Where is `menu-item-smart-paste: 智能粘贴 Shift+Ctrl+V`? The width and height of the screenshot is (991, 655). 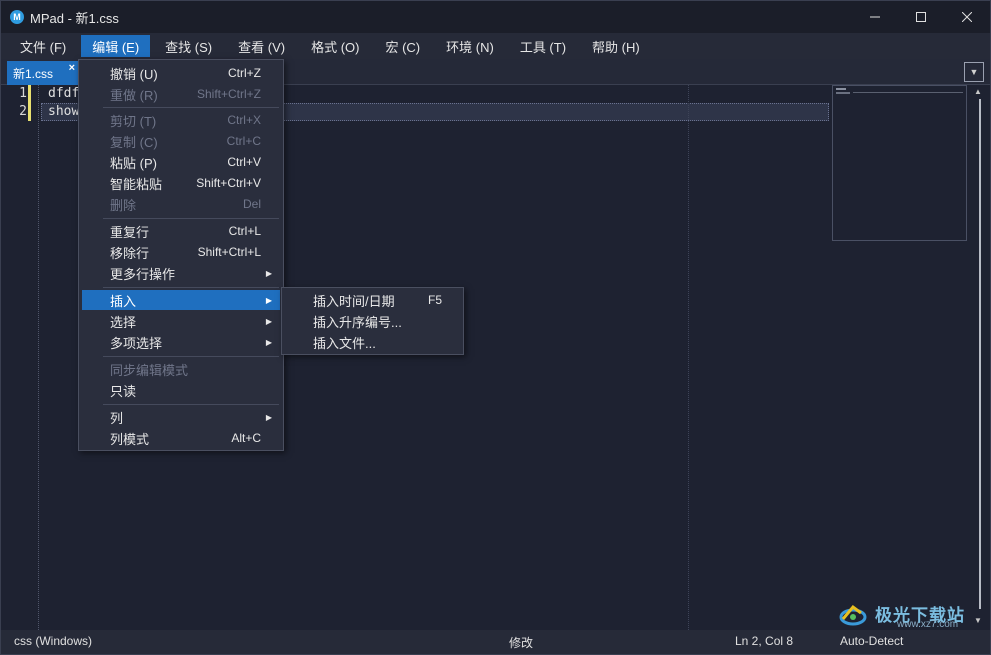
menu-item-smart-paste: 智能粘贴 Shift+Ctrl+V is located at coordinates (181, 183).